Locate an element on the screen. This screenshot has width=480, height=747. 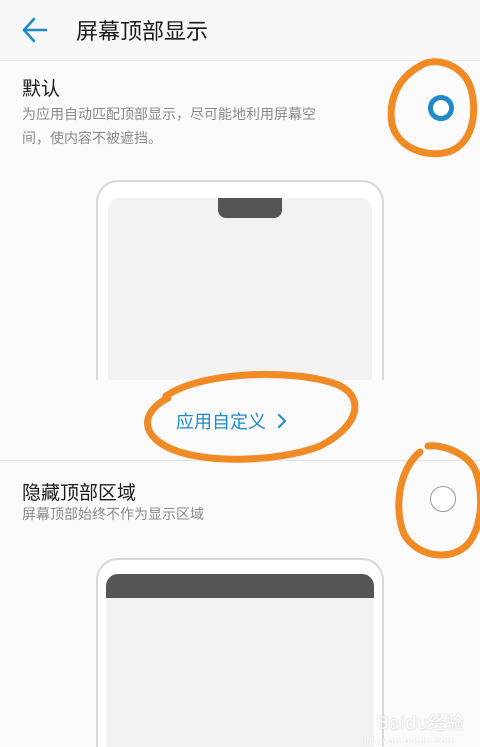
option-hide-title: 隐藏顶部区域 is located at coordinates (79, 493).